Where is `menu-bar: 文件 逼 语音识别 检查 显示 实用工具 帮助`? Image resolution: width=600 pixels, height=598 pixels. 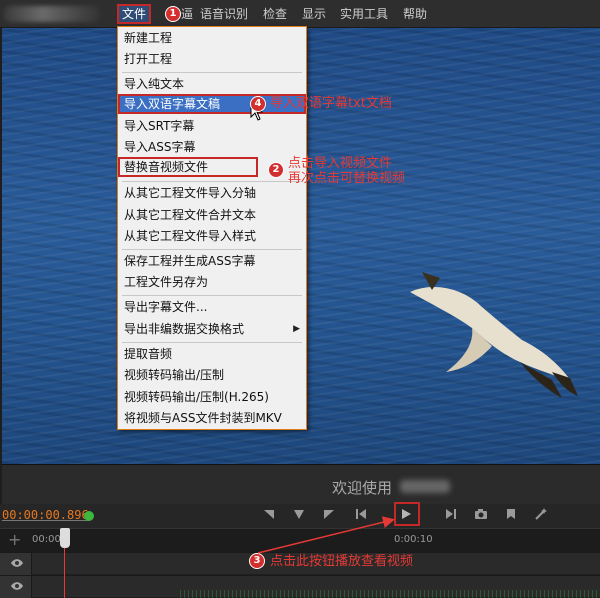
menu-bar: 文件 逼 语音识别 检查 显示 实用工具 帮助 is located at coordinates (300, 14).